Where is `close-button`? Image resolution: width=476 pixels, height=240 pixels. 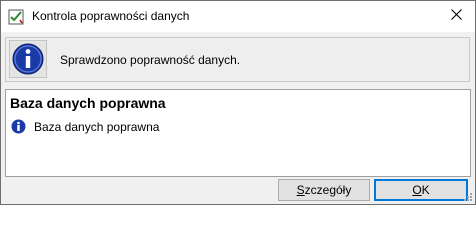
close-button is located at coordinates (456, 16).